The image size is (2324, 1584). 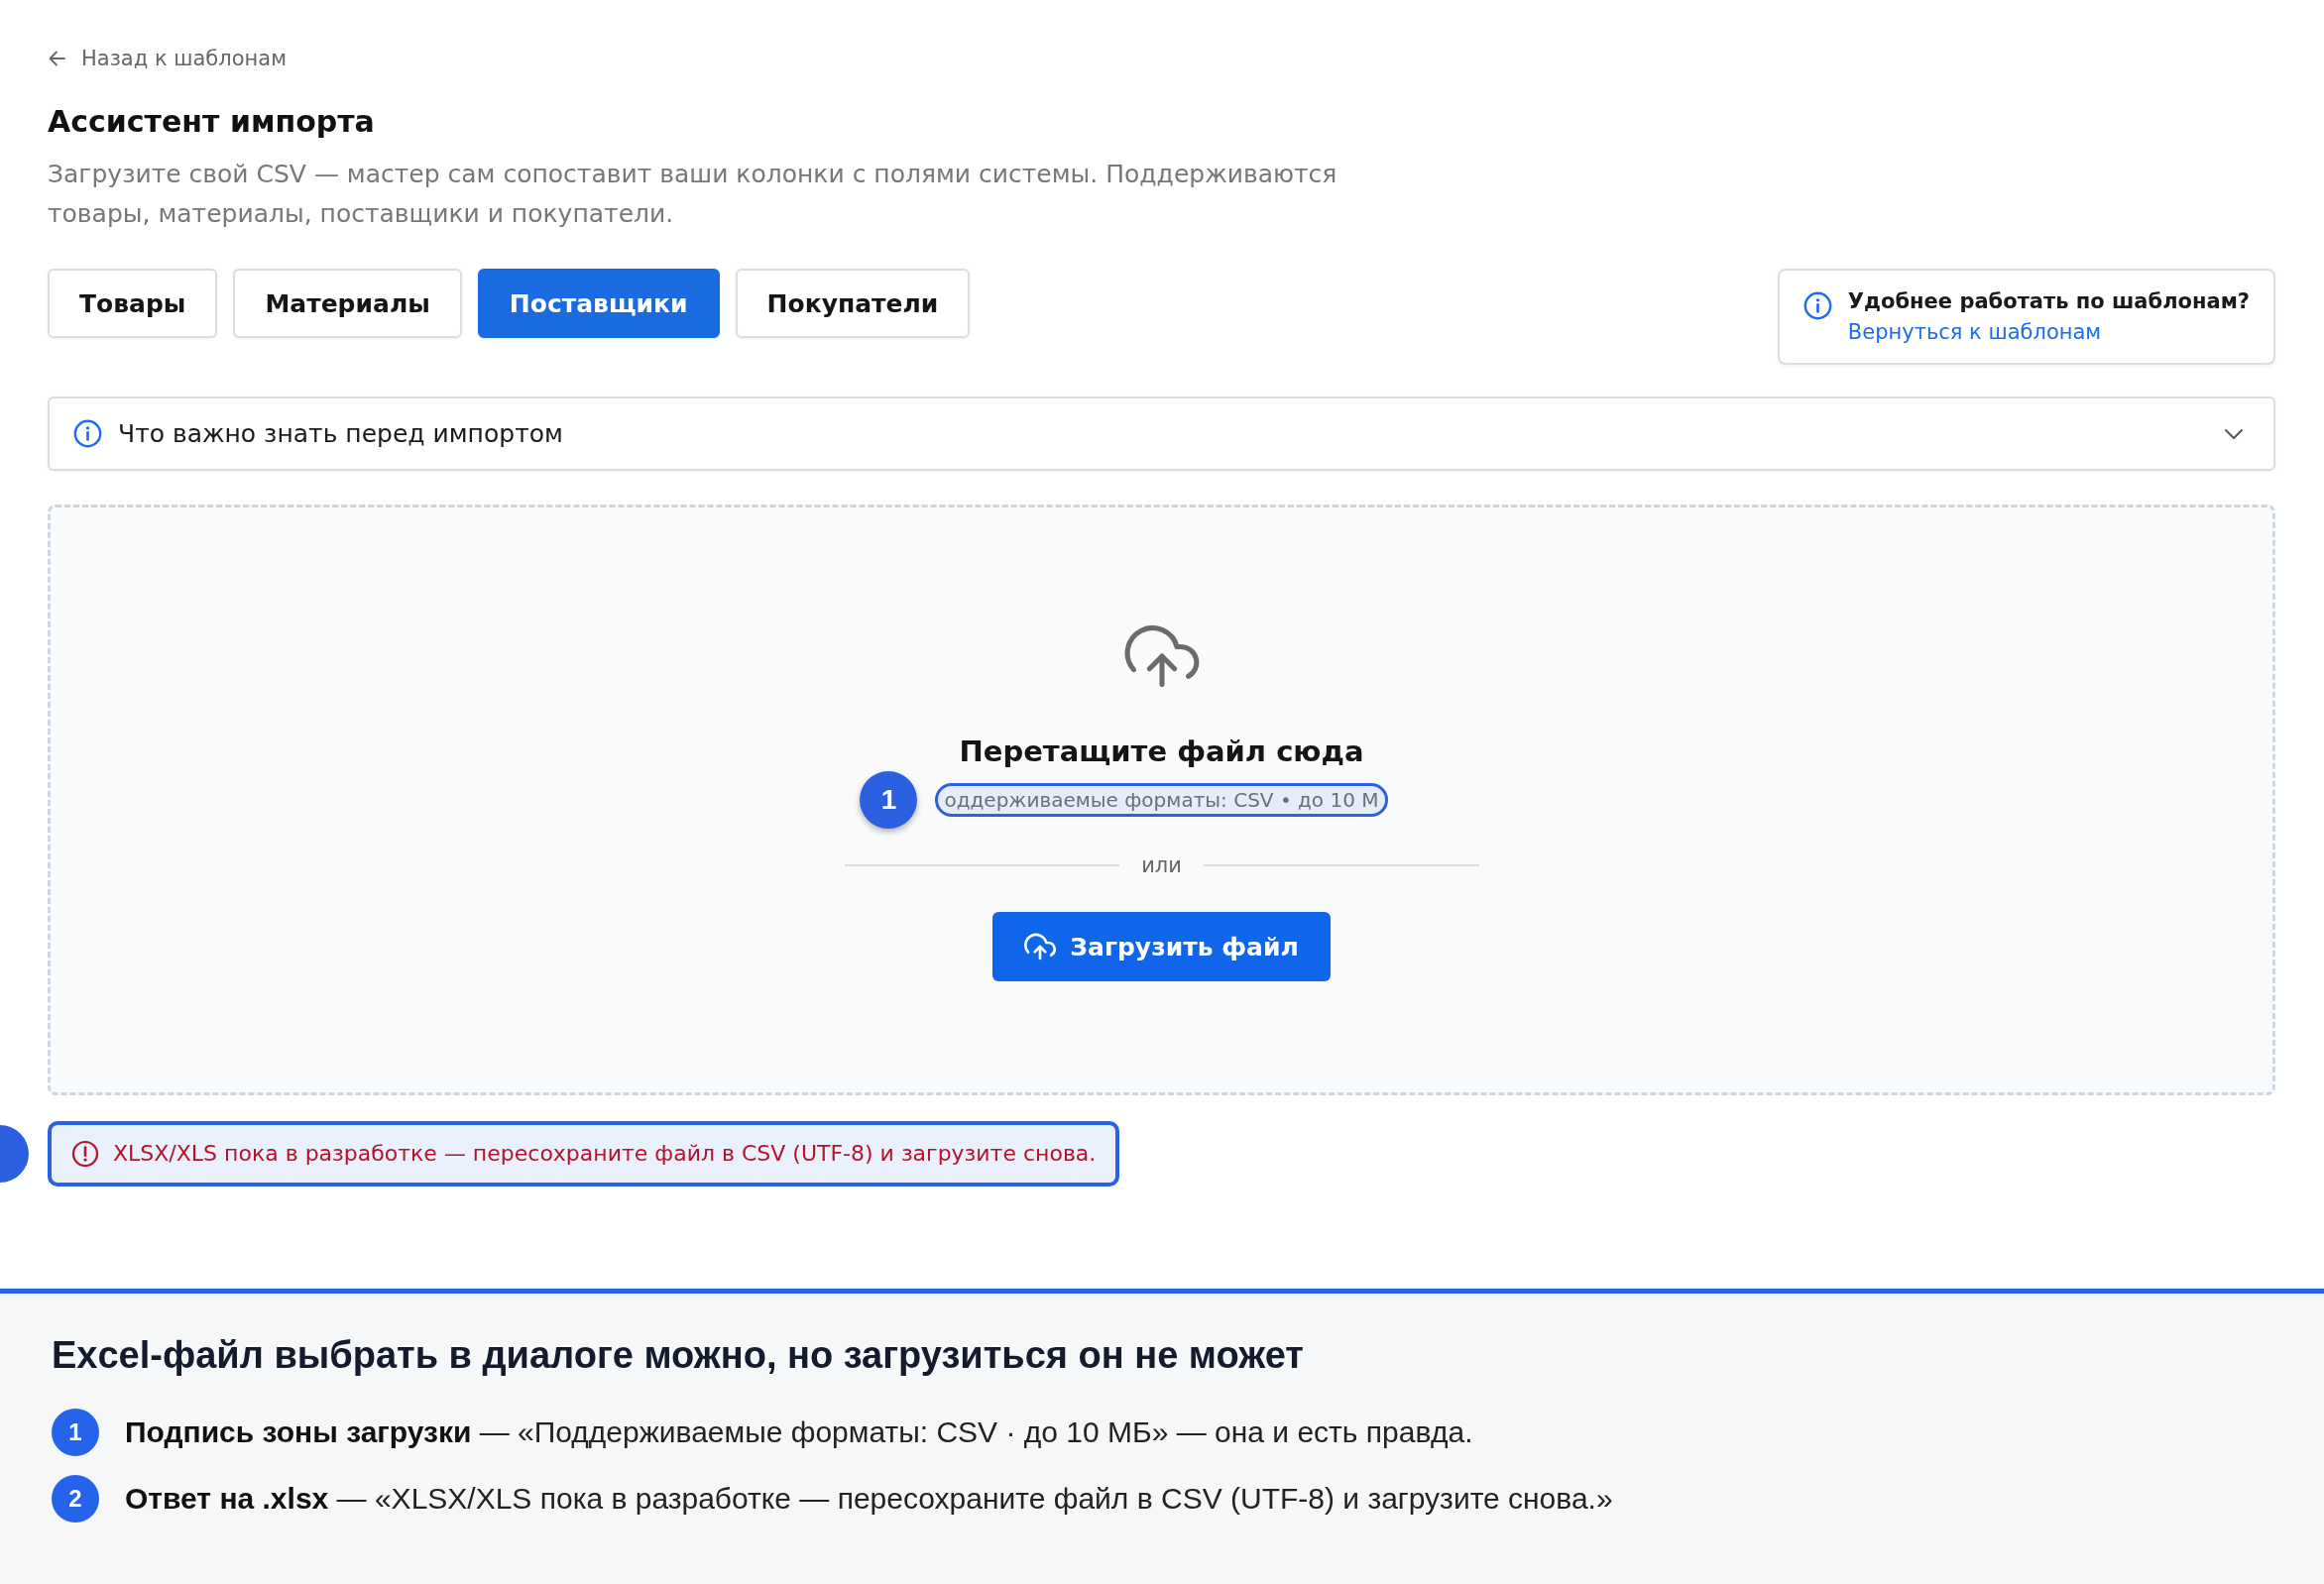 I want to click on cloud-upload-icon, so click(x=1040, y=947).